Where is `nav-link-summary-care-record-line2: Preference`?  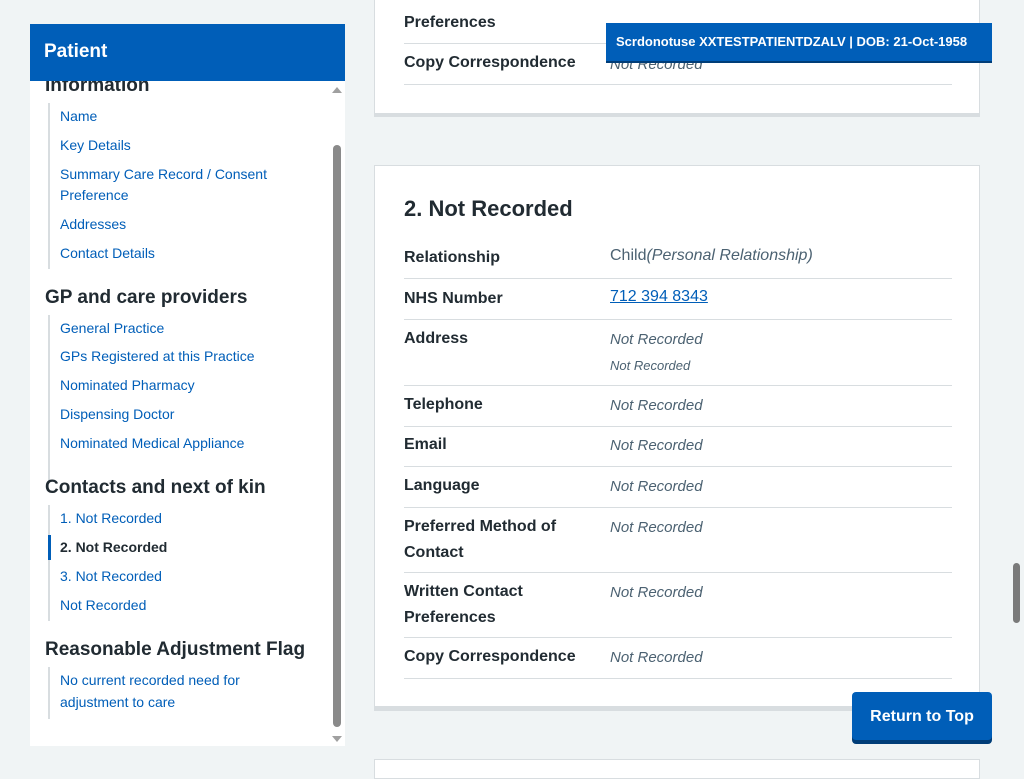
nav-link-summary-care-record-line2: Preference is located at coordinates (94, 195).